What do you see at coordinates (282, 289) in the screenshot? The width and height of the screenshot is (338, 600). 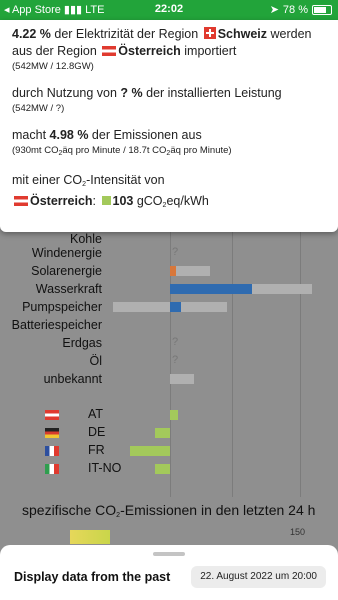 I see `bar-hydro-capacity` at bounding box center [282, 289].